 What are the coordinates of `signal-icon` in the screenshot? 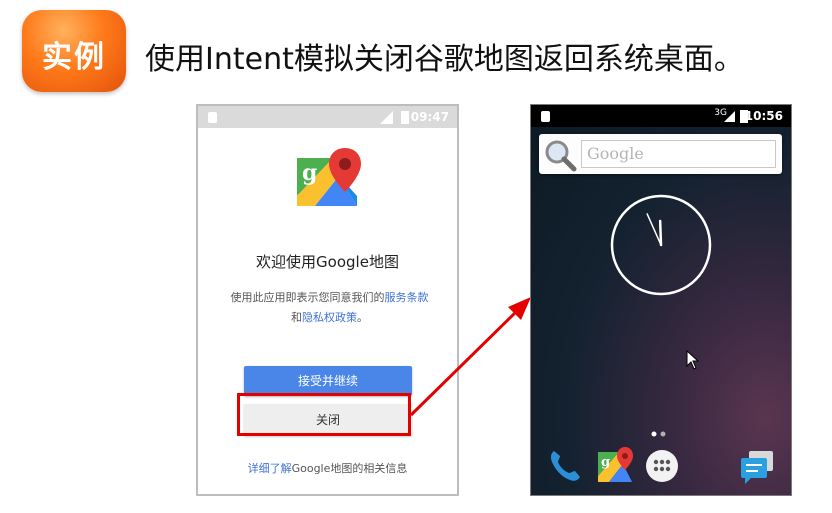 It's located at (729, 116).